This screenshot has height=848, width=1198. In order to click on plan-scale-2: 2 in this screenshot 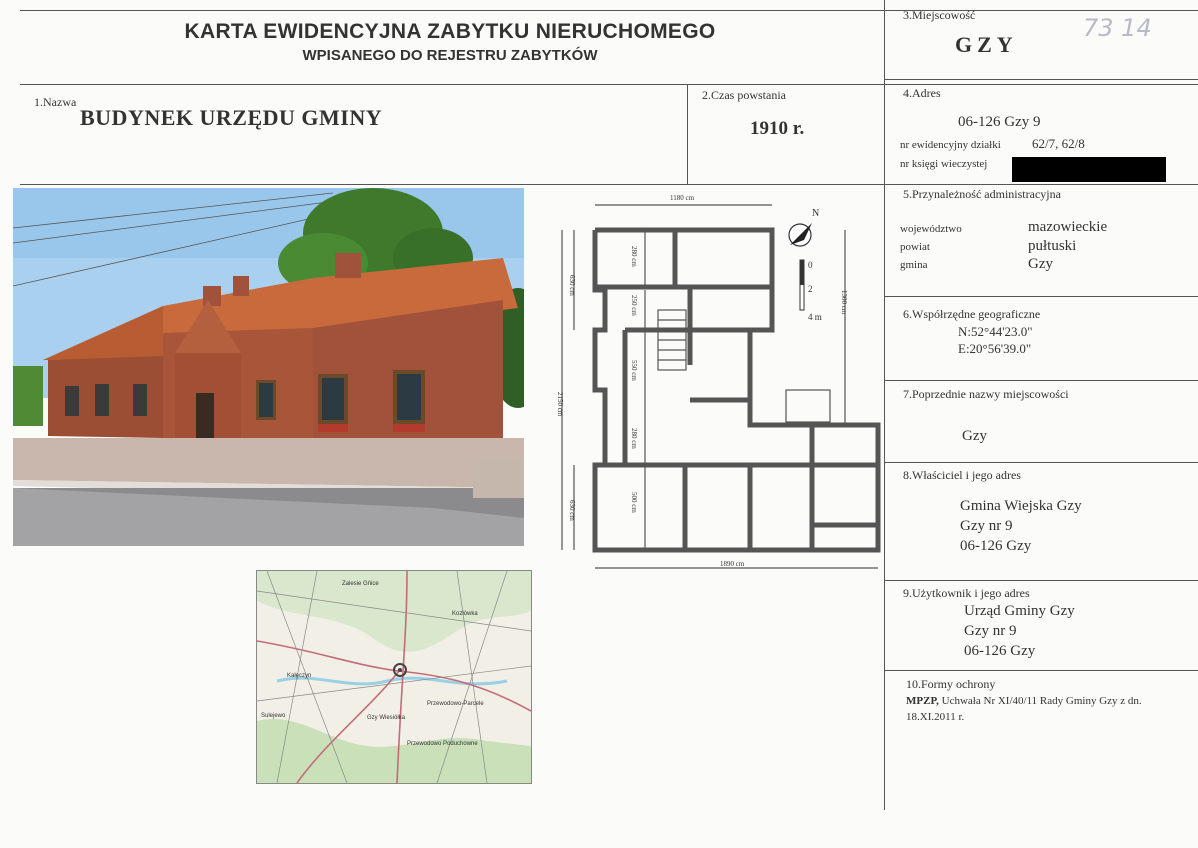, I will do `click(810, 289)`.